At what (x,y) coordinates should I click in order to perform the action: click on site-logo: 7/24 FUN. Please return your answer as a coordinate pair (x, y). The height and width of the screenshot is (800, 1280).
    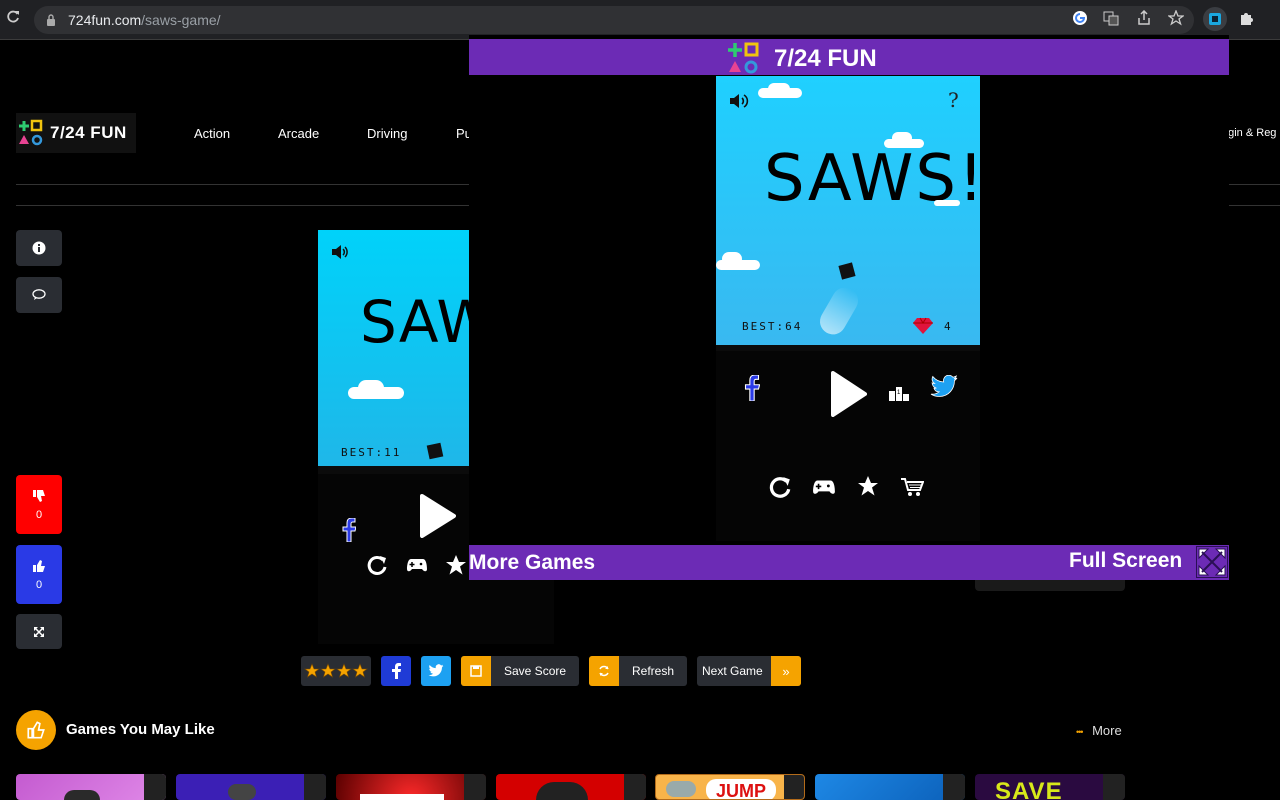
    Looking at the image, I should click on (76, 133).